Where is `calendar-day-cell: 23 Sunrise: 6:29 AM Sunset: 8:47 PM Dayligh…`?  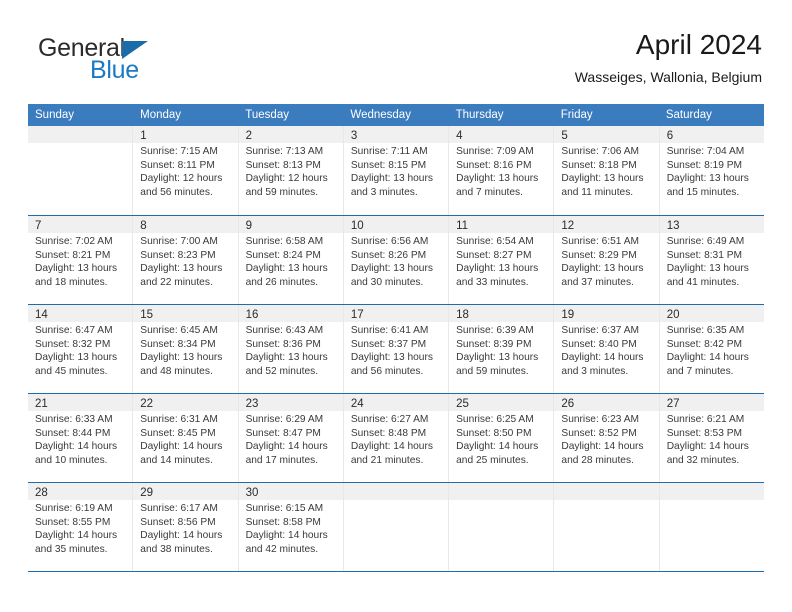
calendar-day-cell: 23 Sunrise: 6:29 AM Sunset: 8:47 PM Dayligh… is located at coordinates (290, 438).